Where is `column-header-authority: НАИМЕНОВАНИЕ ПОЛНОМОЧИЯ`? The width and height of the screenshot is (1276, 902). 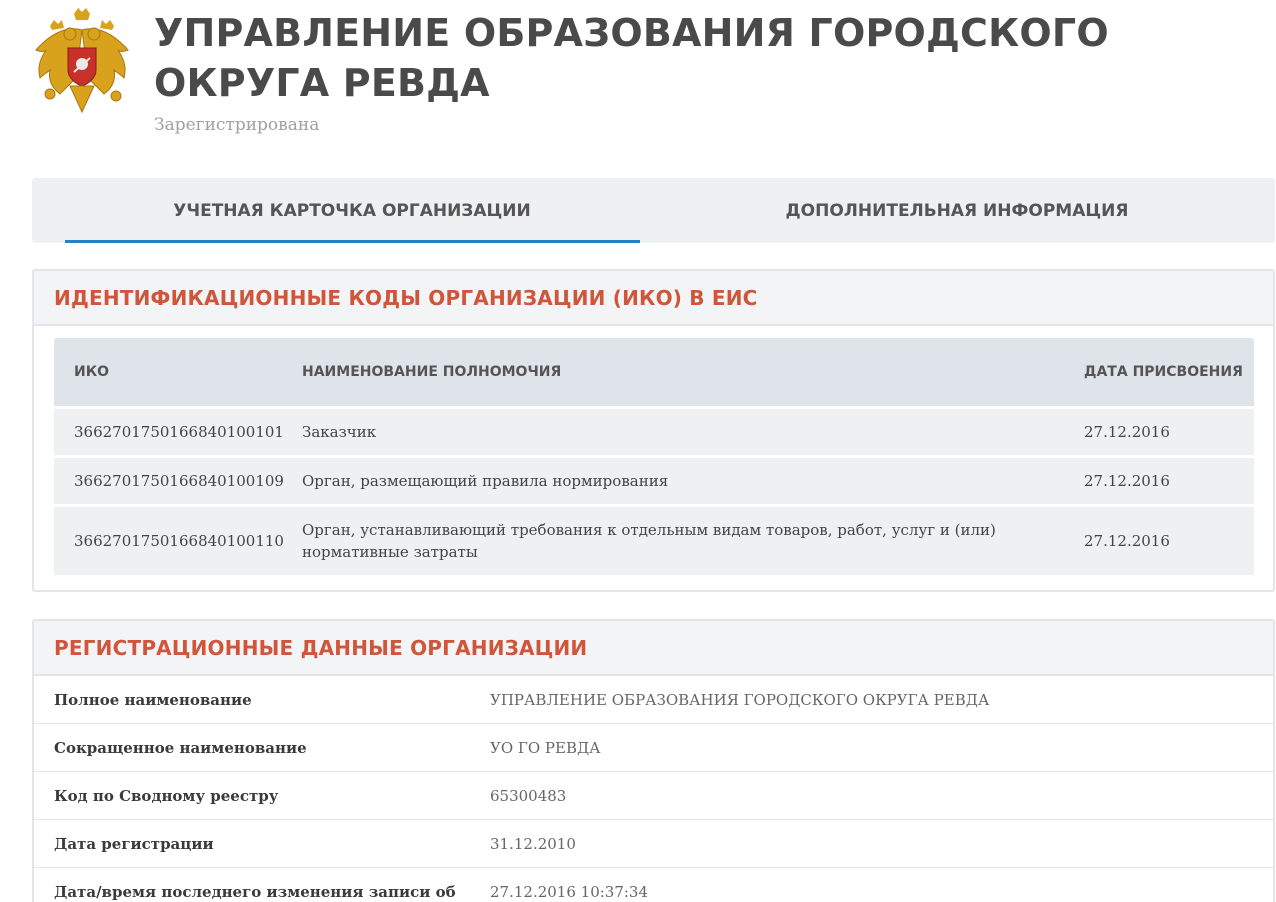 column-header-authority: НАИМЕНОВАНИЕ ПОЛНОМОЧИЯ is located at coordinates (432, 372).